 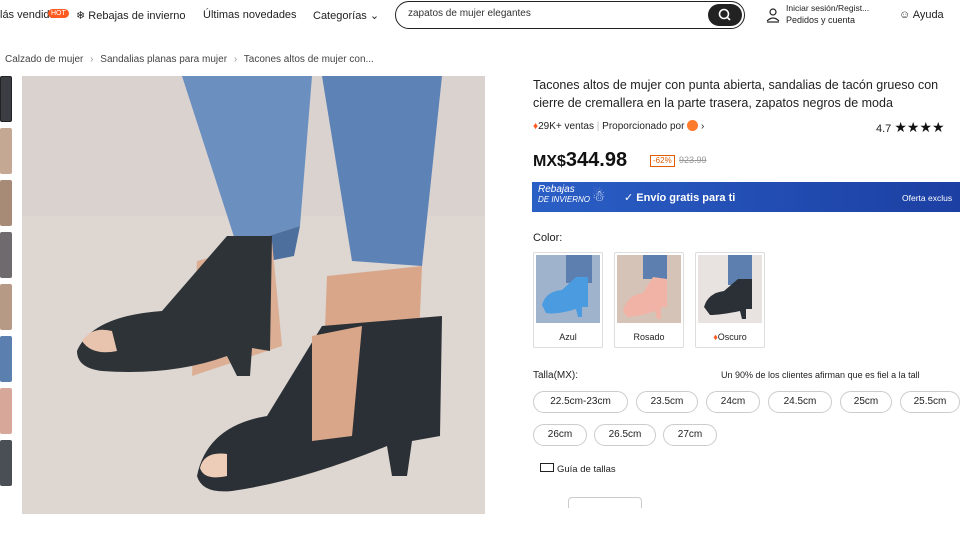 I want to click on sales-meta: ♦29K+ ventas | Proporcionado por ›, so click(x=619, y=126).